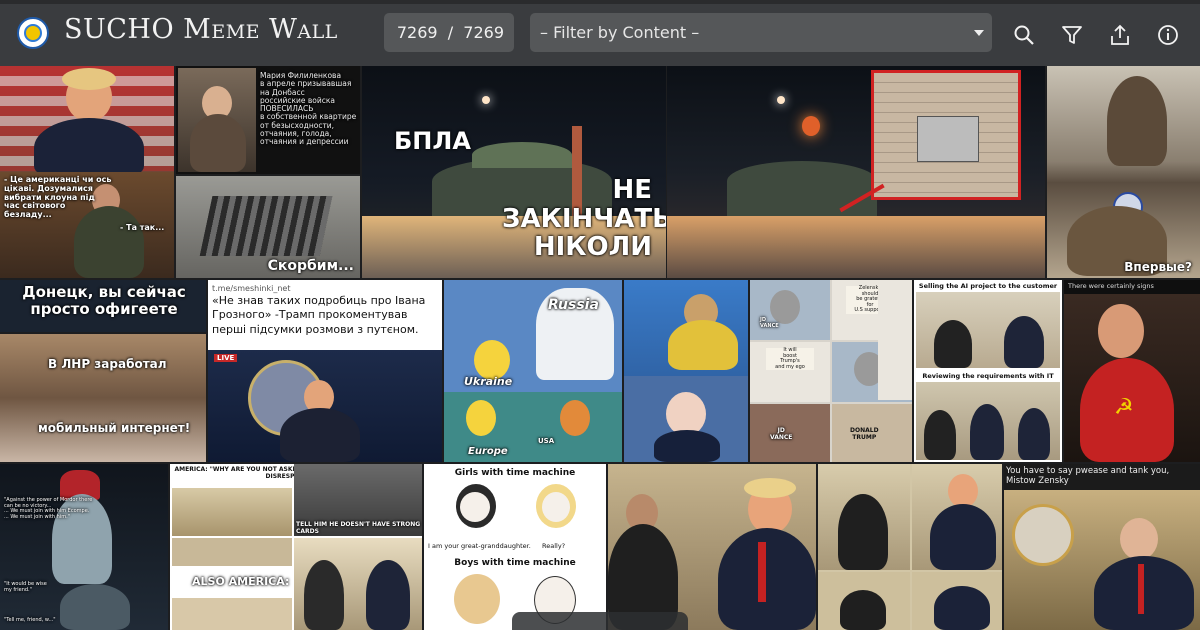 Image resolution: width=1200 pixels, height=630 pixels. I want to click on meme-caption: В ЛНР заработал, so click(107, 364).